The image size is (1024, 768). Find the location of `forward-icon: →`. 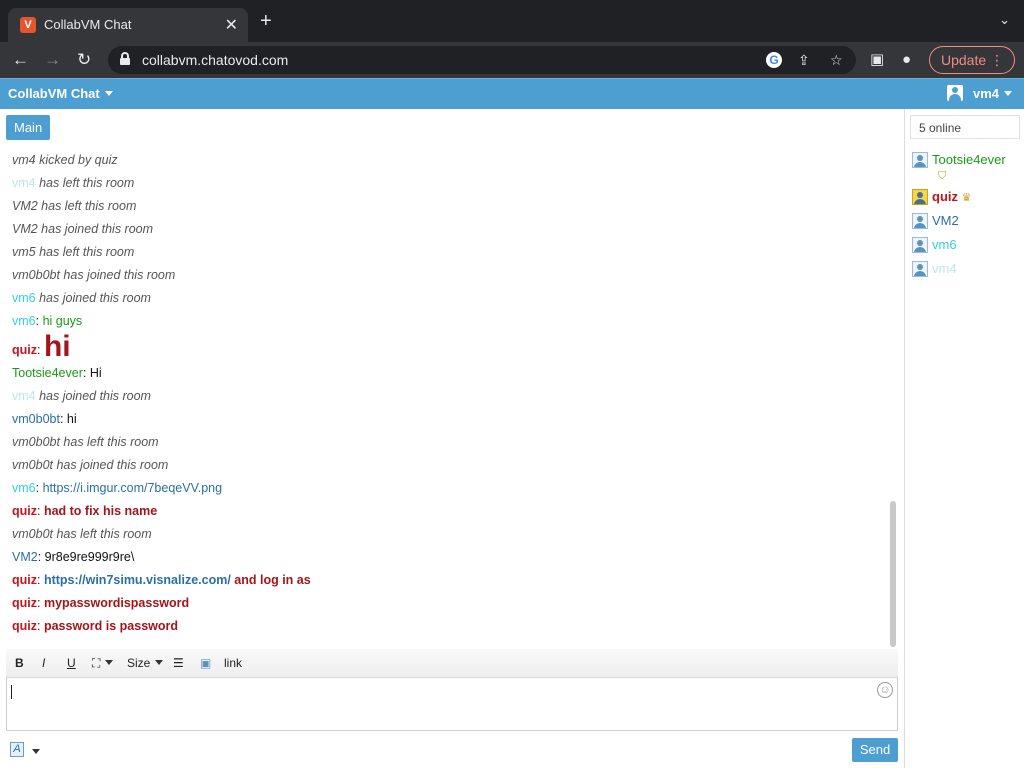

forward-icon: → is located at coordinates (52, 60).